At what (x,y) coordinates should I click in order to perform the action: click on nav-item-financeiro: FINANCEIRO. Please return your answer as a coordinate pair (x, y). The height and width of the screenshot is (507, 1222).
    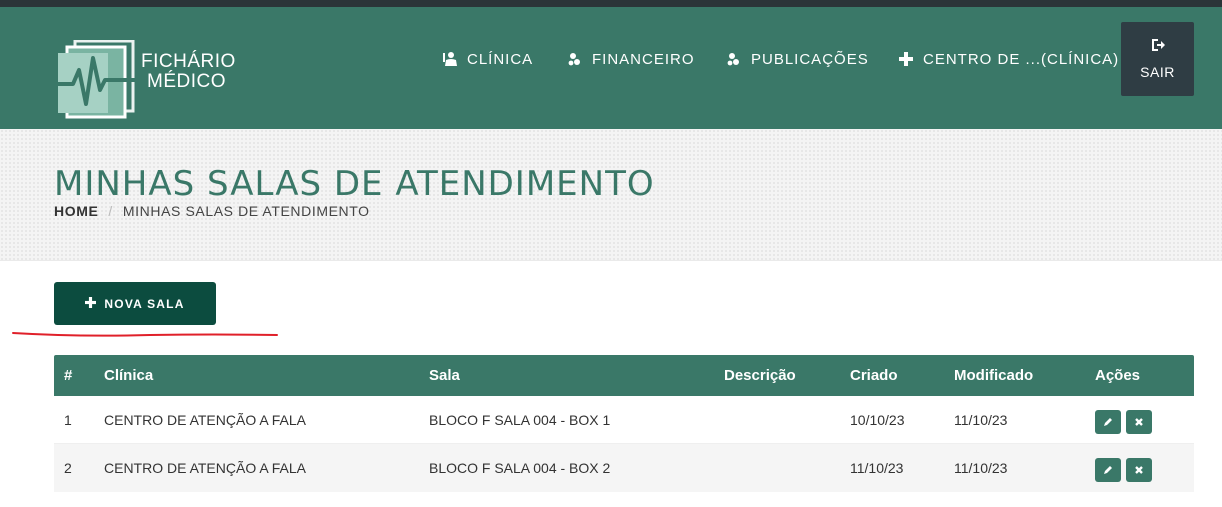
    Looking at the image, I should click on (631, 59).